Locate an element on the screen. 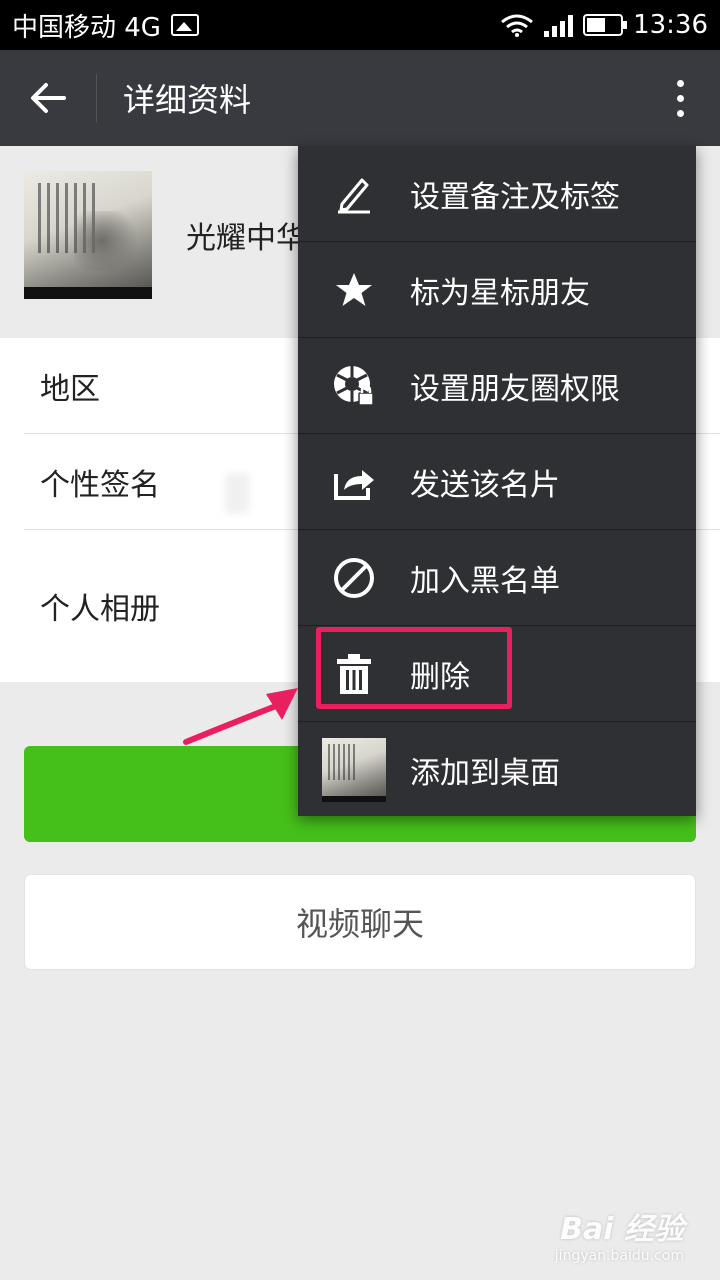  region-label: 地区 is located at coordinates (70, 389).